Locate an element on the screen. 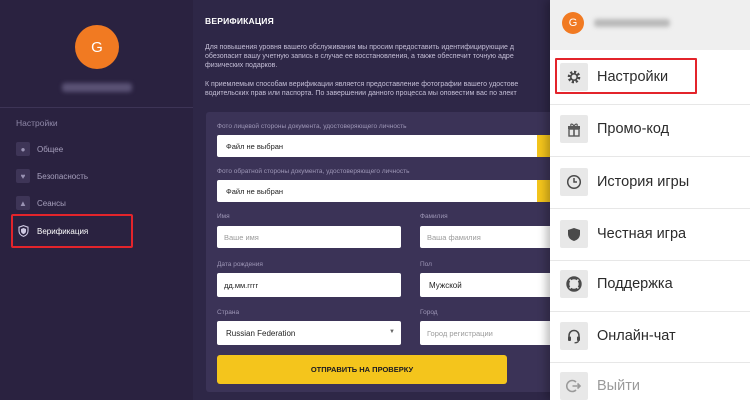 This screenshot has height=400, width=750. city-label: Город is located at coordinates (429, 312).